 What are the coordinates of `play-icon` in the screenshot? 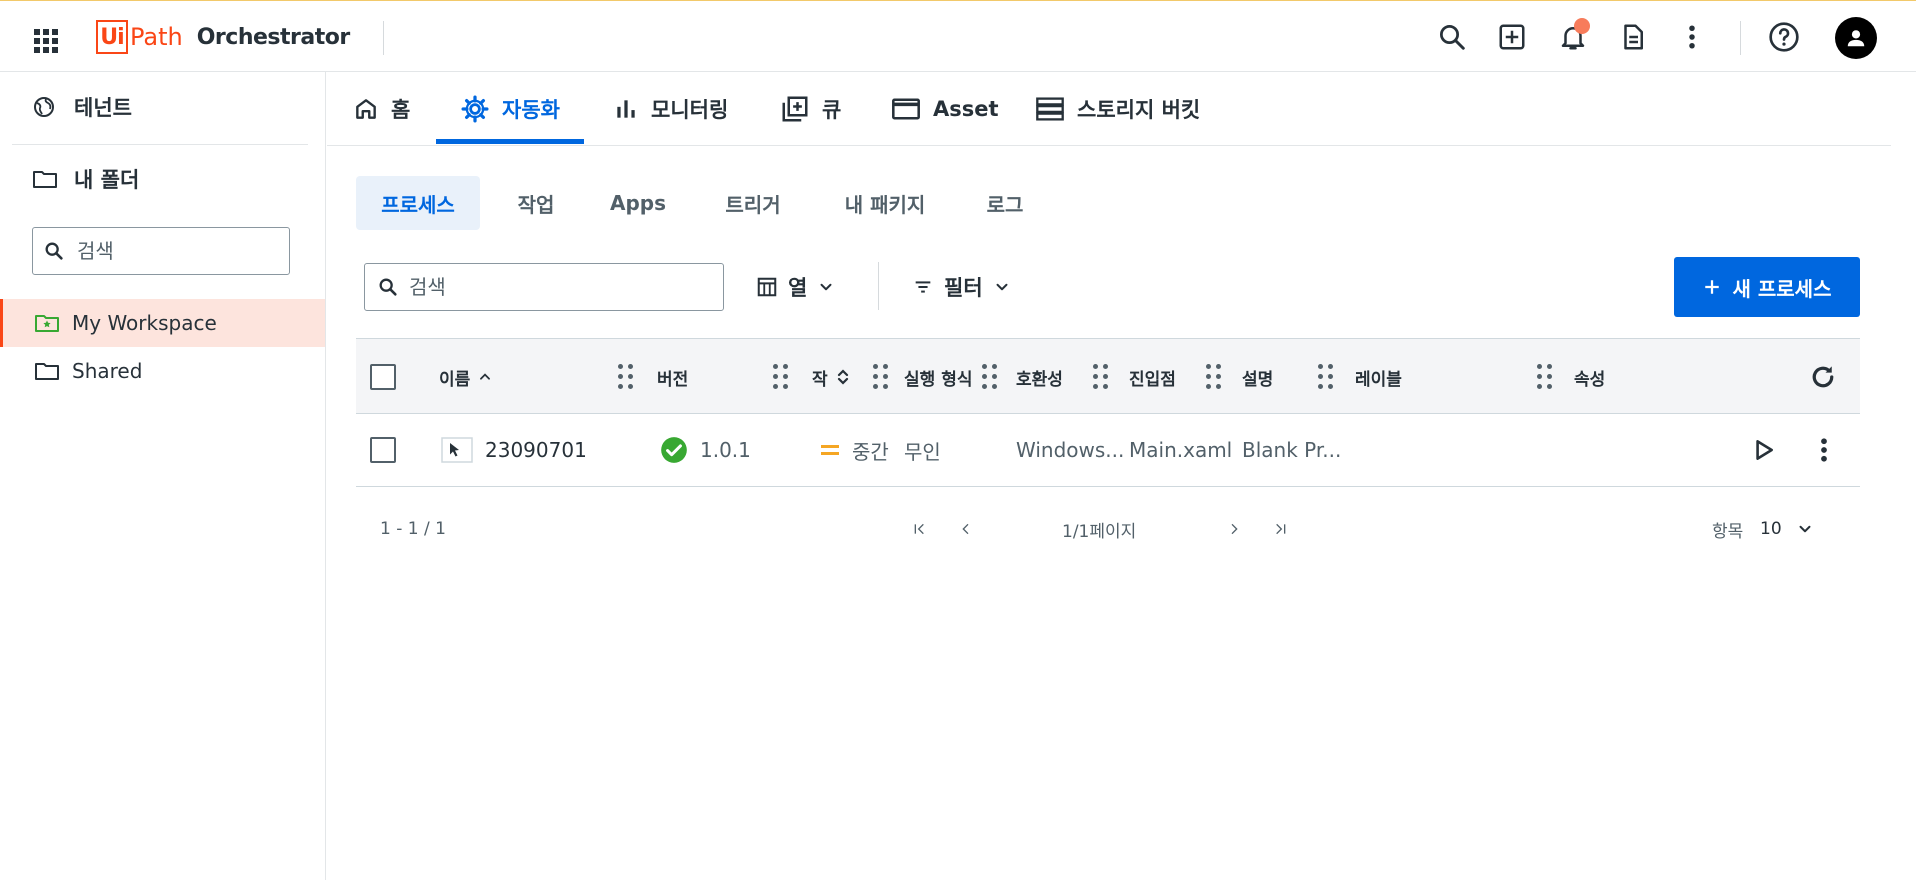 It's located at (1764, 450).